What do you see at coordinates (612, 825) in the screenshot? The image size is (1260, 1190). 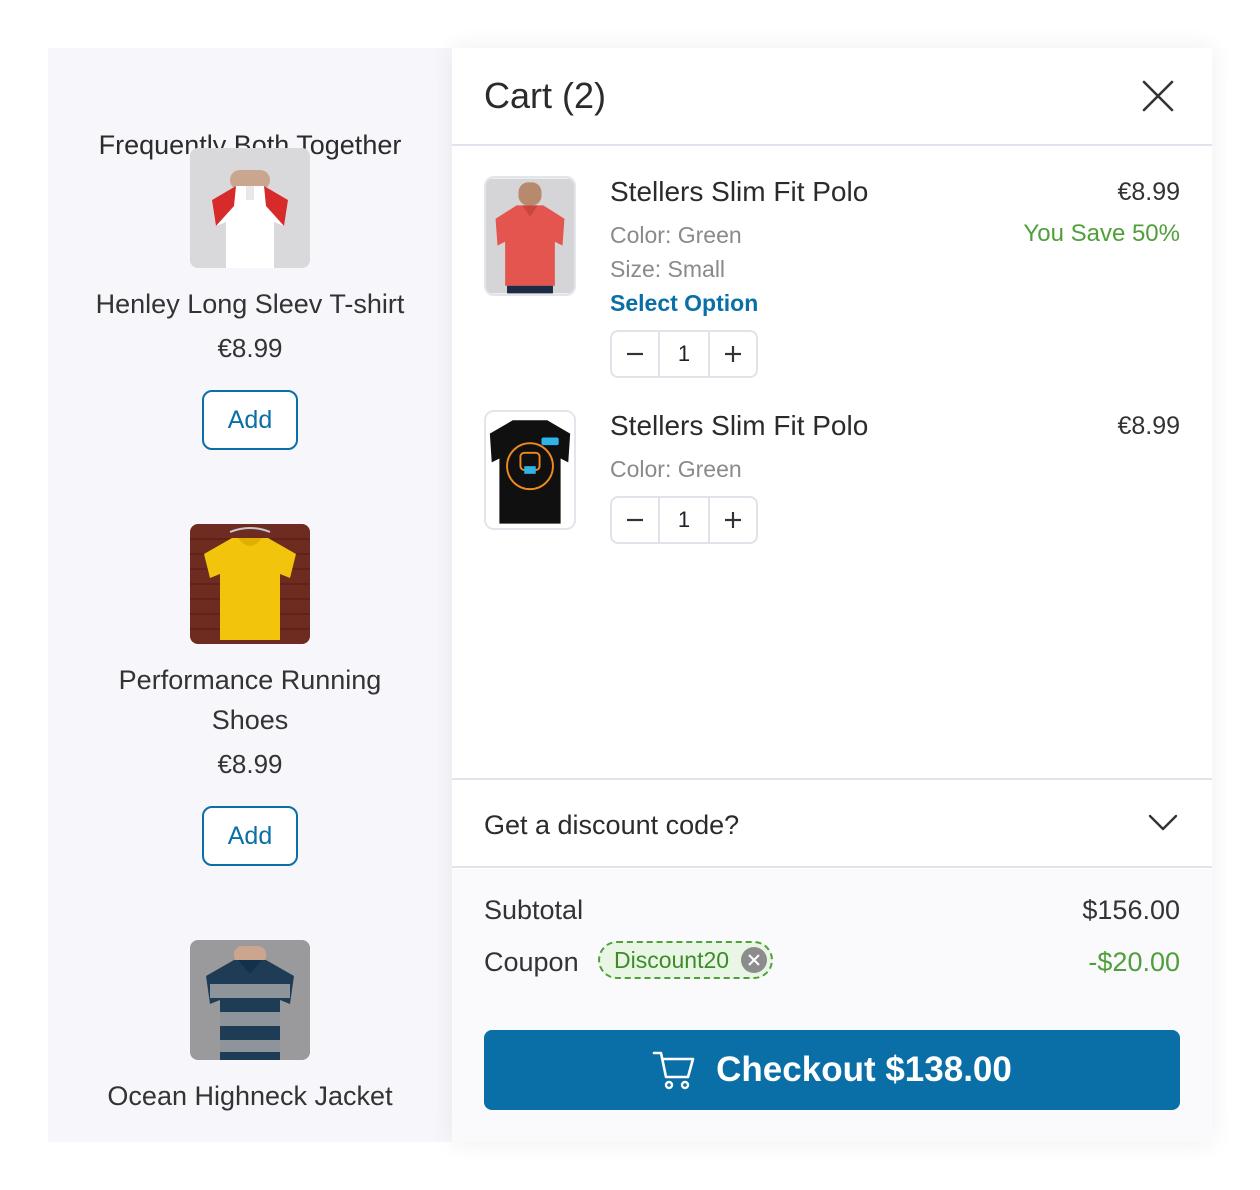 I see `discount-code-label: Get a discount code?` at bounding box center [612, 825].